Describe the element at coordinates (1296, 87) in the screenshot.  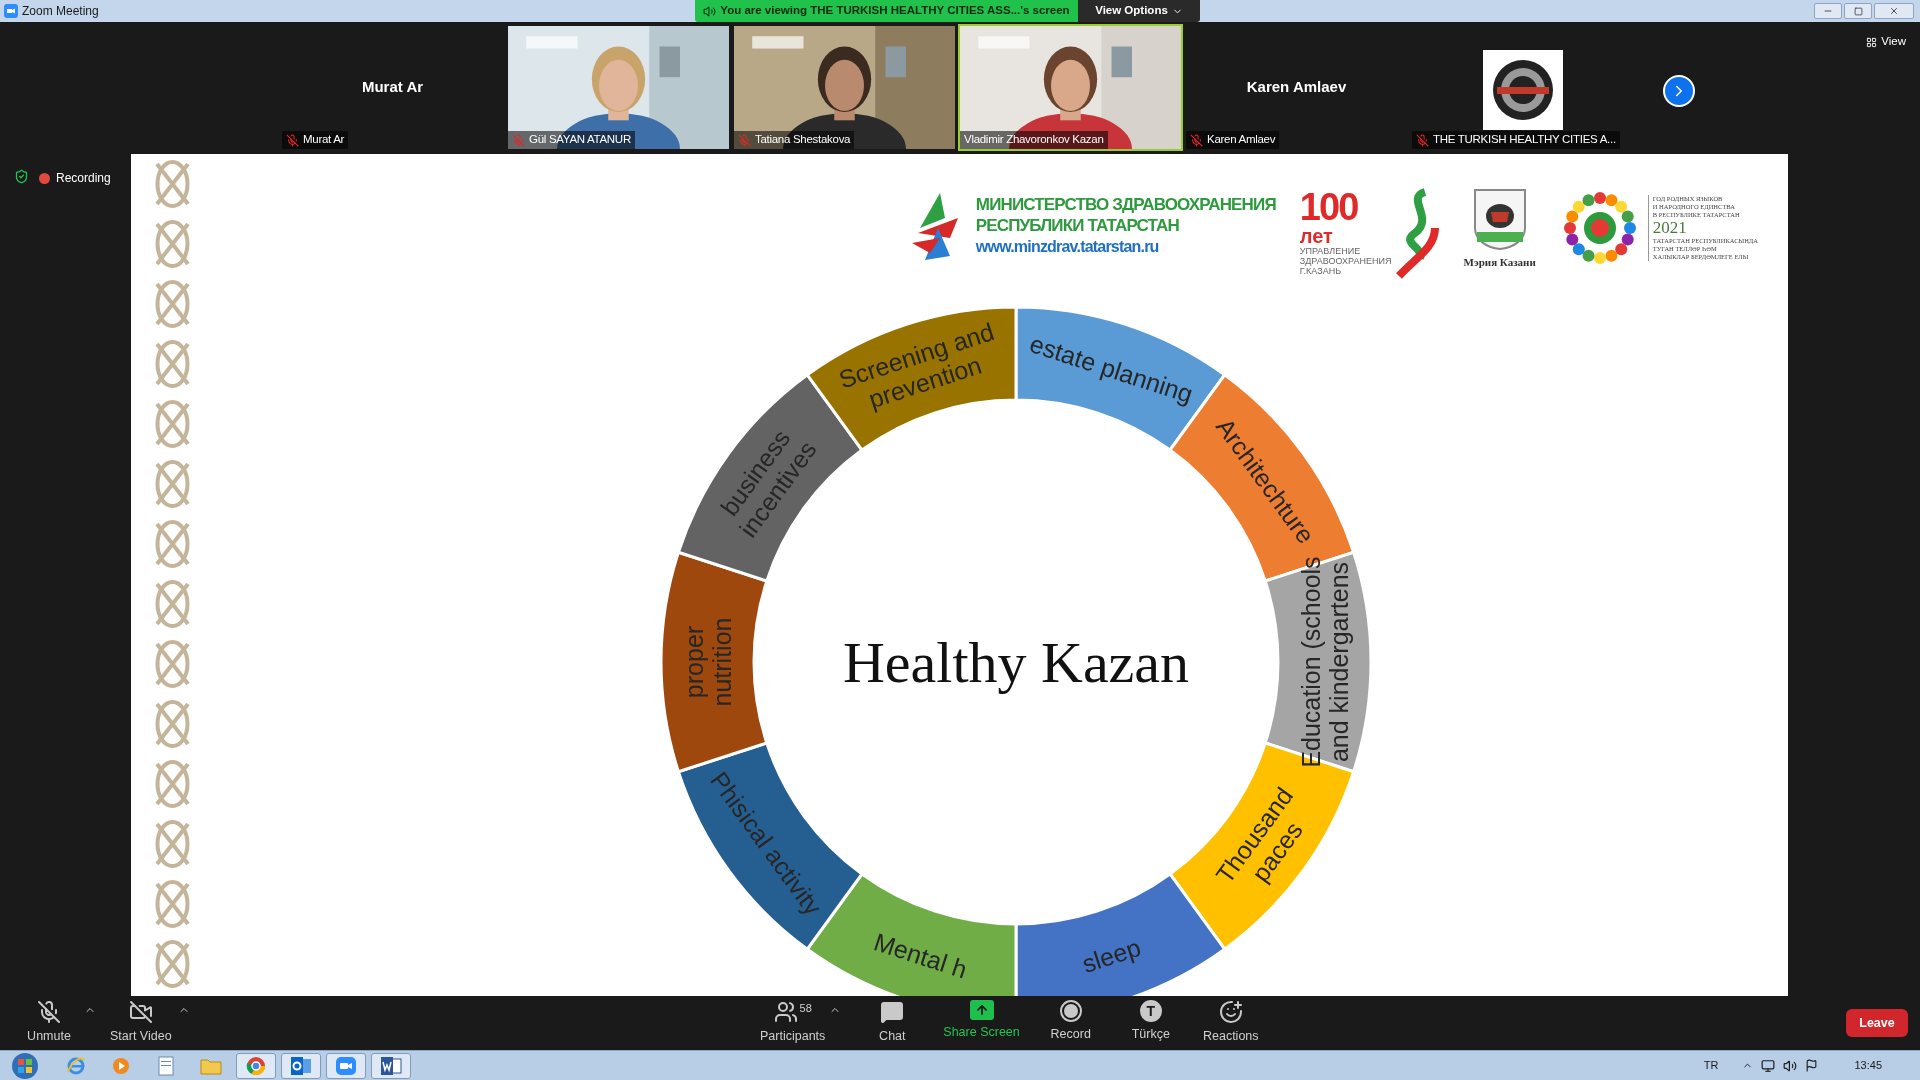
I see `participant-name: Karen Amlaev` at that location.